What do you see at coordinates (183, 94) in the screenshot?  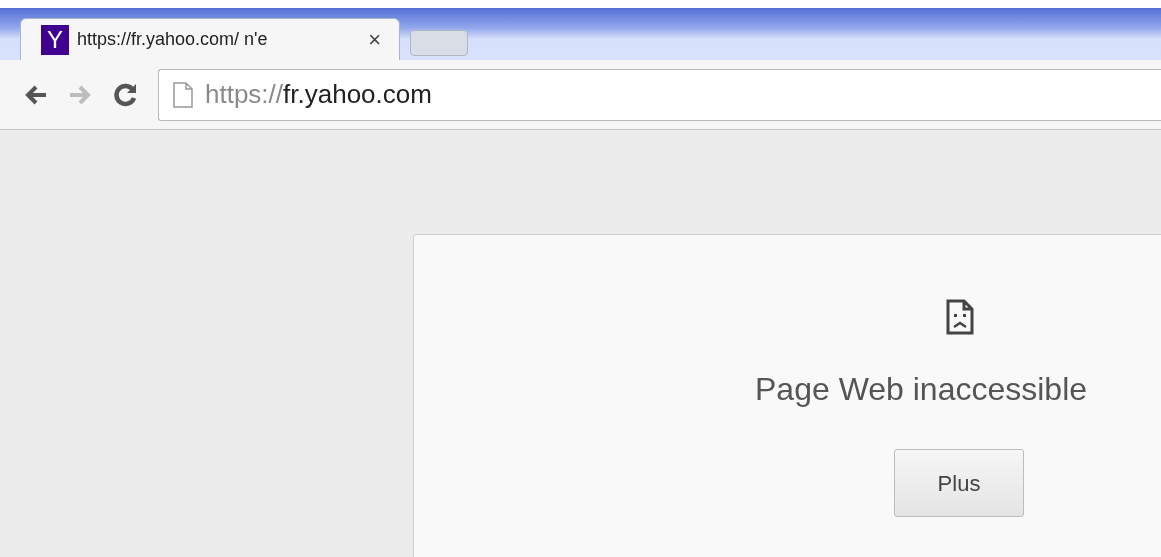 I see `page-icon` at bounding box center [183, 94].